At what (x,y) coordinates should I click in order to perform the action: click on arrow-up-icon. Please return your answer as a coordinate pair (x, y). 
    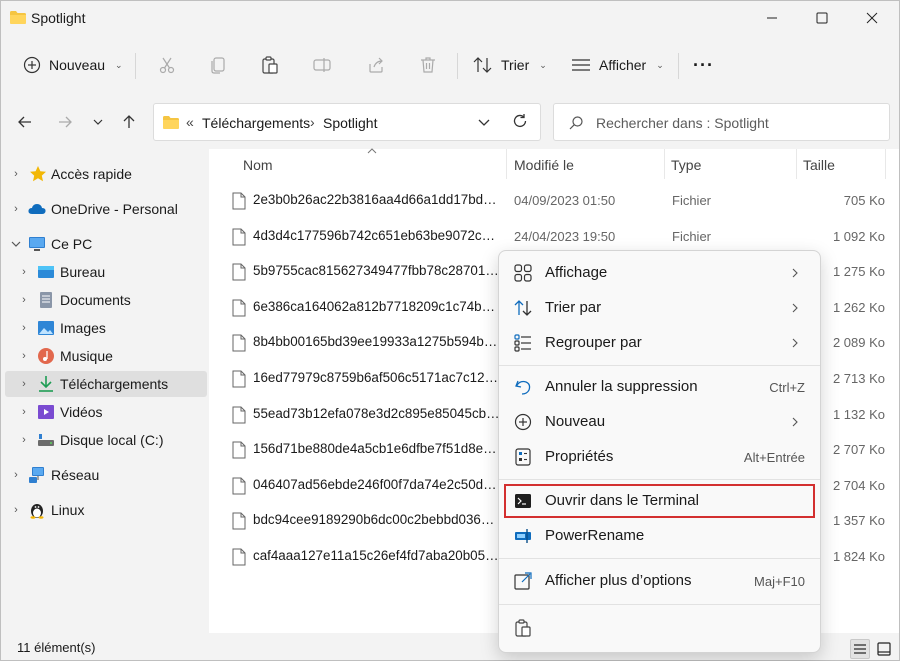
    Looking at the image, I should click on (129, 121).